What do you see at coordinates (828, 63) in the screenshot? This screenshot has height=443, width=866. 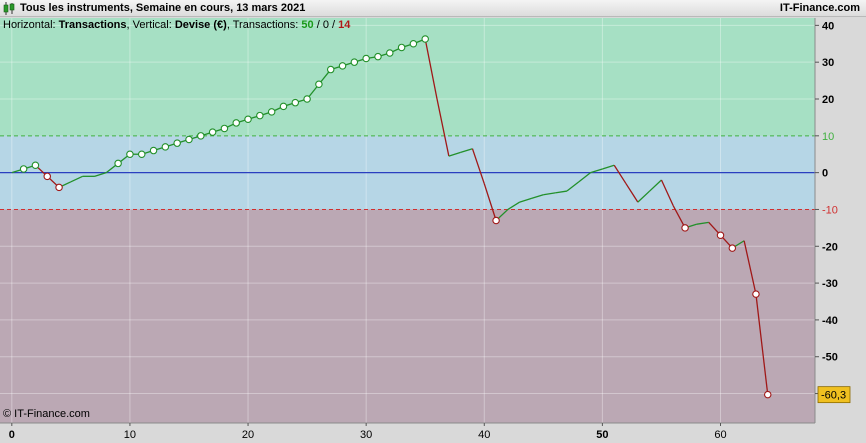 I see `y-axis-tick-label: 30` at bounding box center [828, 63].